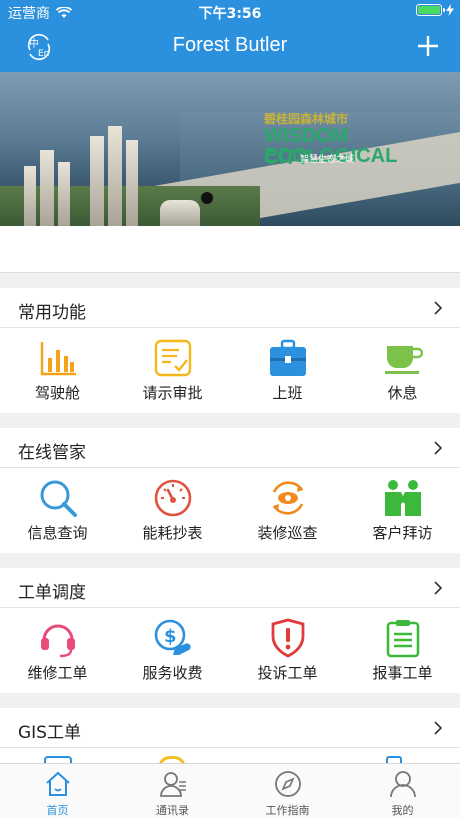  I want to click on function-label: 上班, so click(287, 393).